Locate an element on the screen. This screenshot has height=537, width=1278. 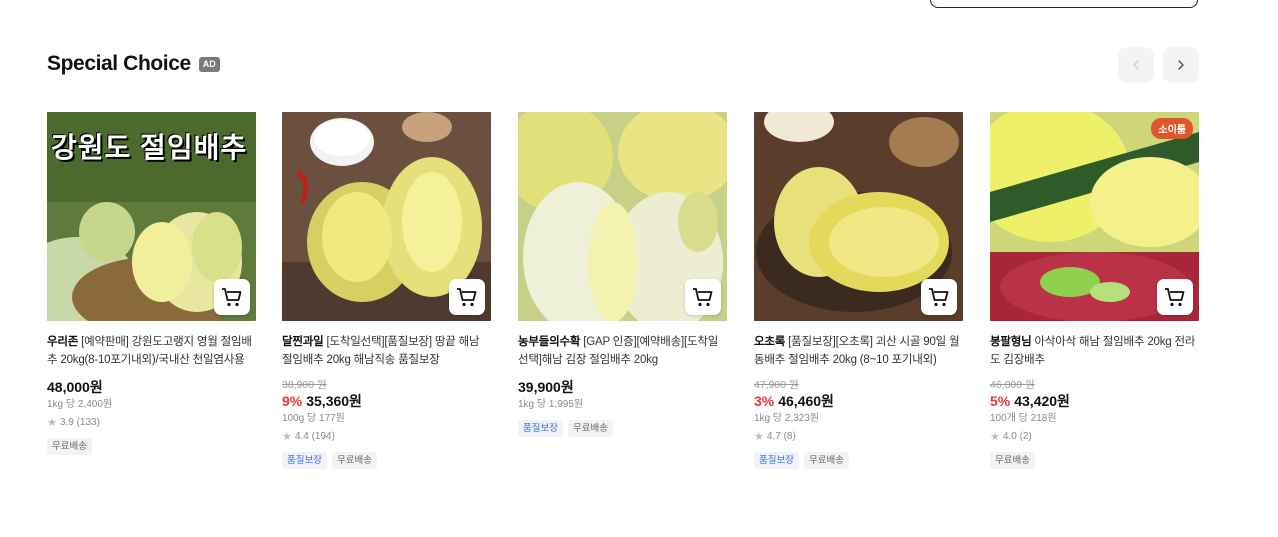
review-count: (133) is located at coordinates (88, 422).